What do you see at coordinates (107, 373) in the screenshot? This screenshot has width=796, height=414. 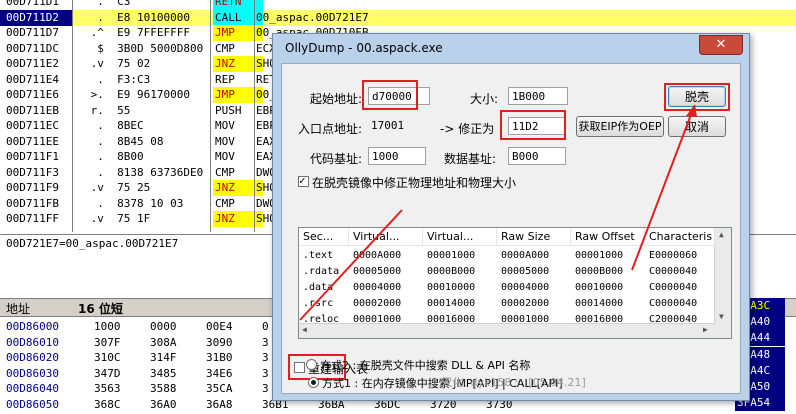 I see `dump-word: 347D` at bounding box center [107, 373].